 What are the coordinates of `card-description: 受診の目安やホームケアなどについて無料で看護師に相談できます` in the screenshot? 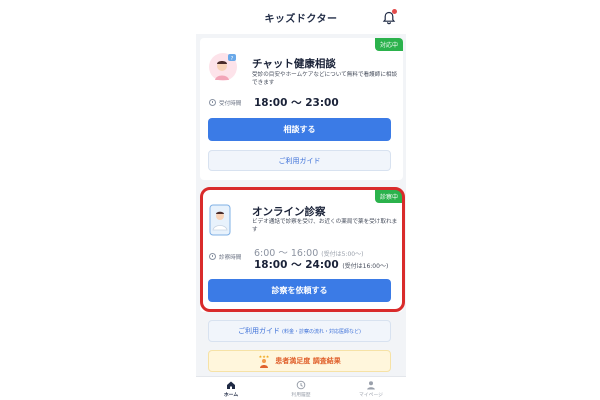 It's located at (325, 79).